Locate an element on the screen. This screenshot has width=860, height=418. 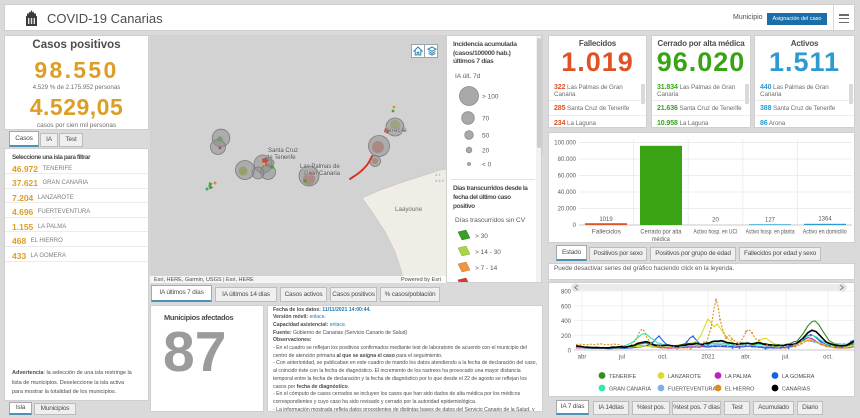
svg-text: Activo en domicilio is located at coordinates (825, 232).